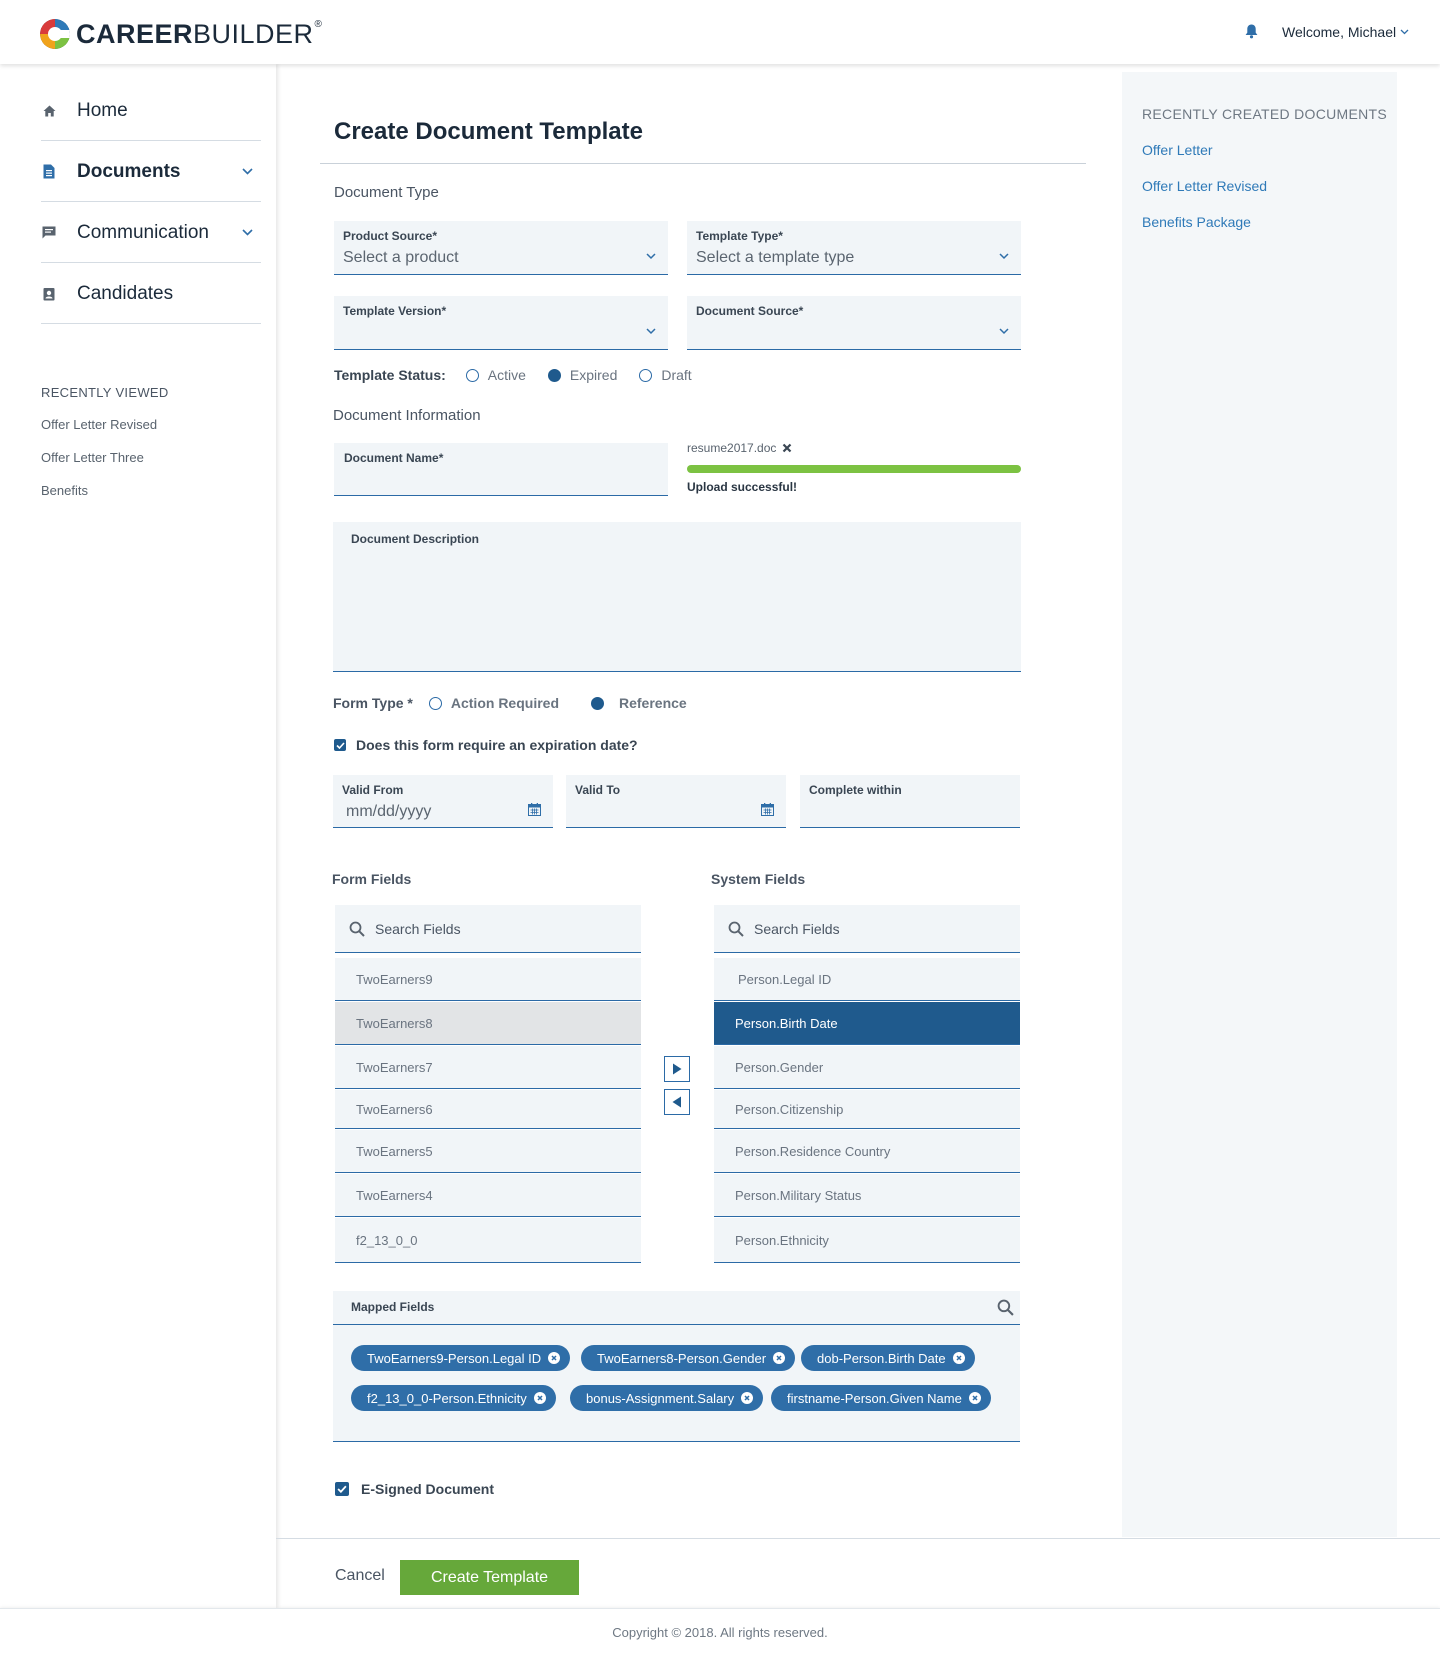 The width and height of the screenshot is (1440, 1659). Describe the element at coordinates (501, 323) in the screenshot. I see `template-version-select: Template Version*` at that location.